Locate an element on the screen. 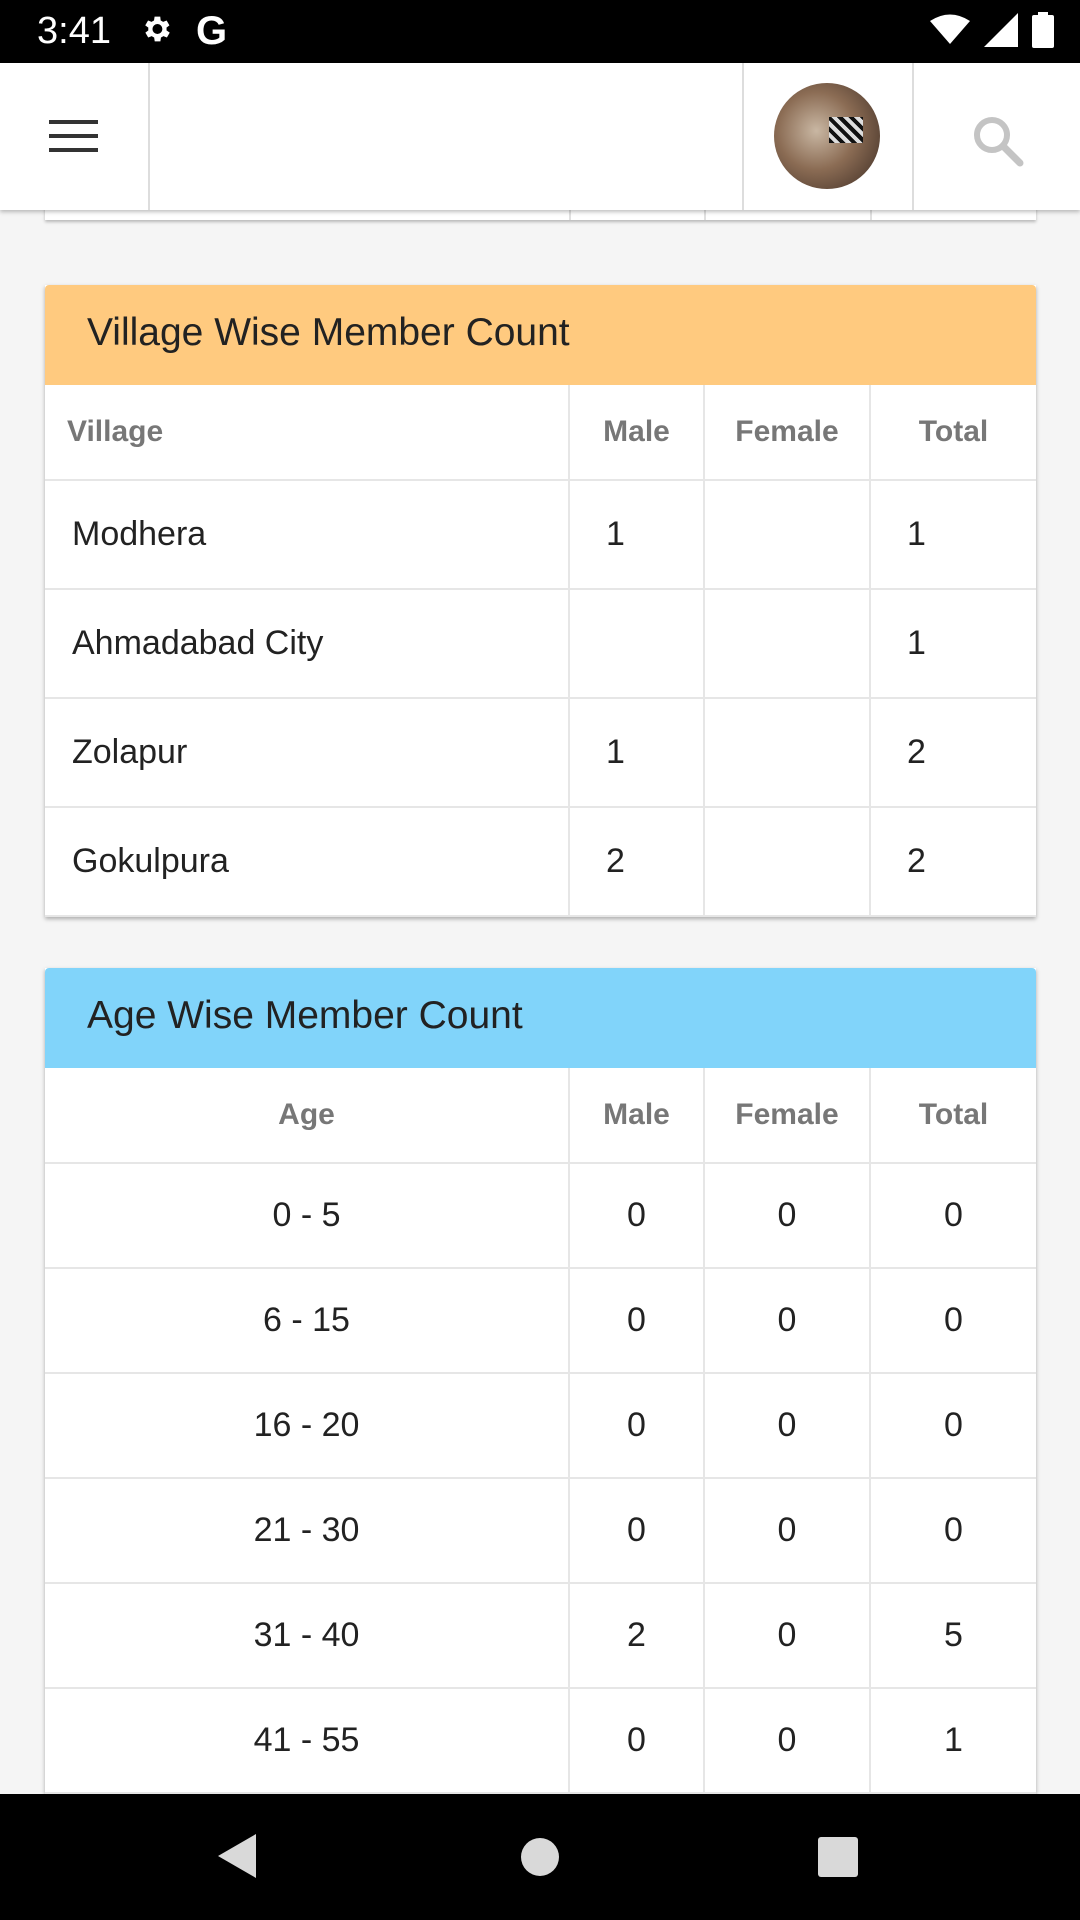  wifi-icon is located at coordinates (950, 32).